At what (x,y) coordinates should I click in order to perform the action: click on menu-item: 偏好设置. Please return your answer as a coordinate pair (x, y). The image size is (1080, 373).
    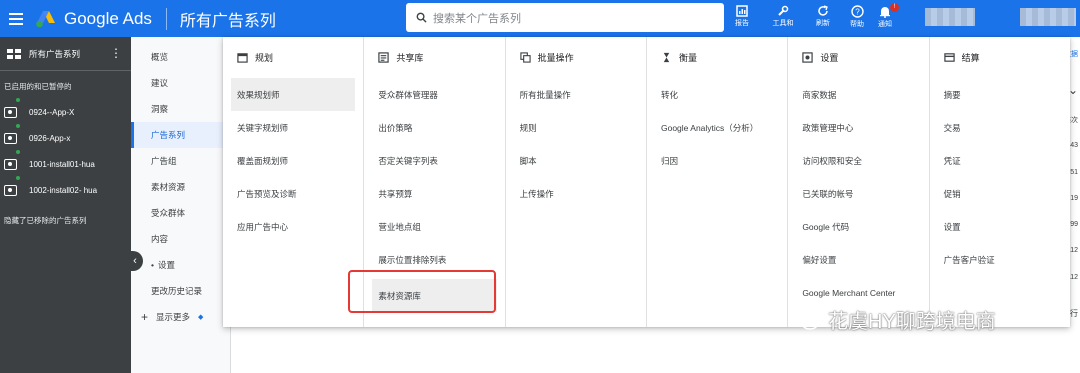
    Looking at the image, I should click on (858, 259).